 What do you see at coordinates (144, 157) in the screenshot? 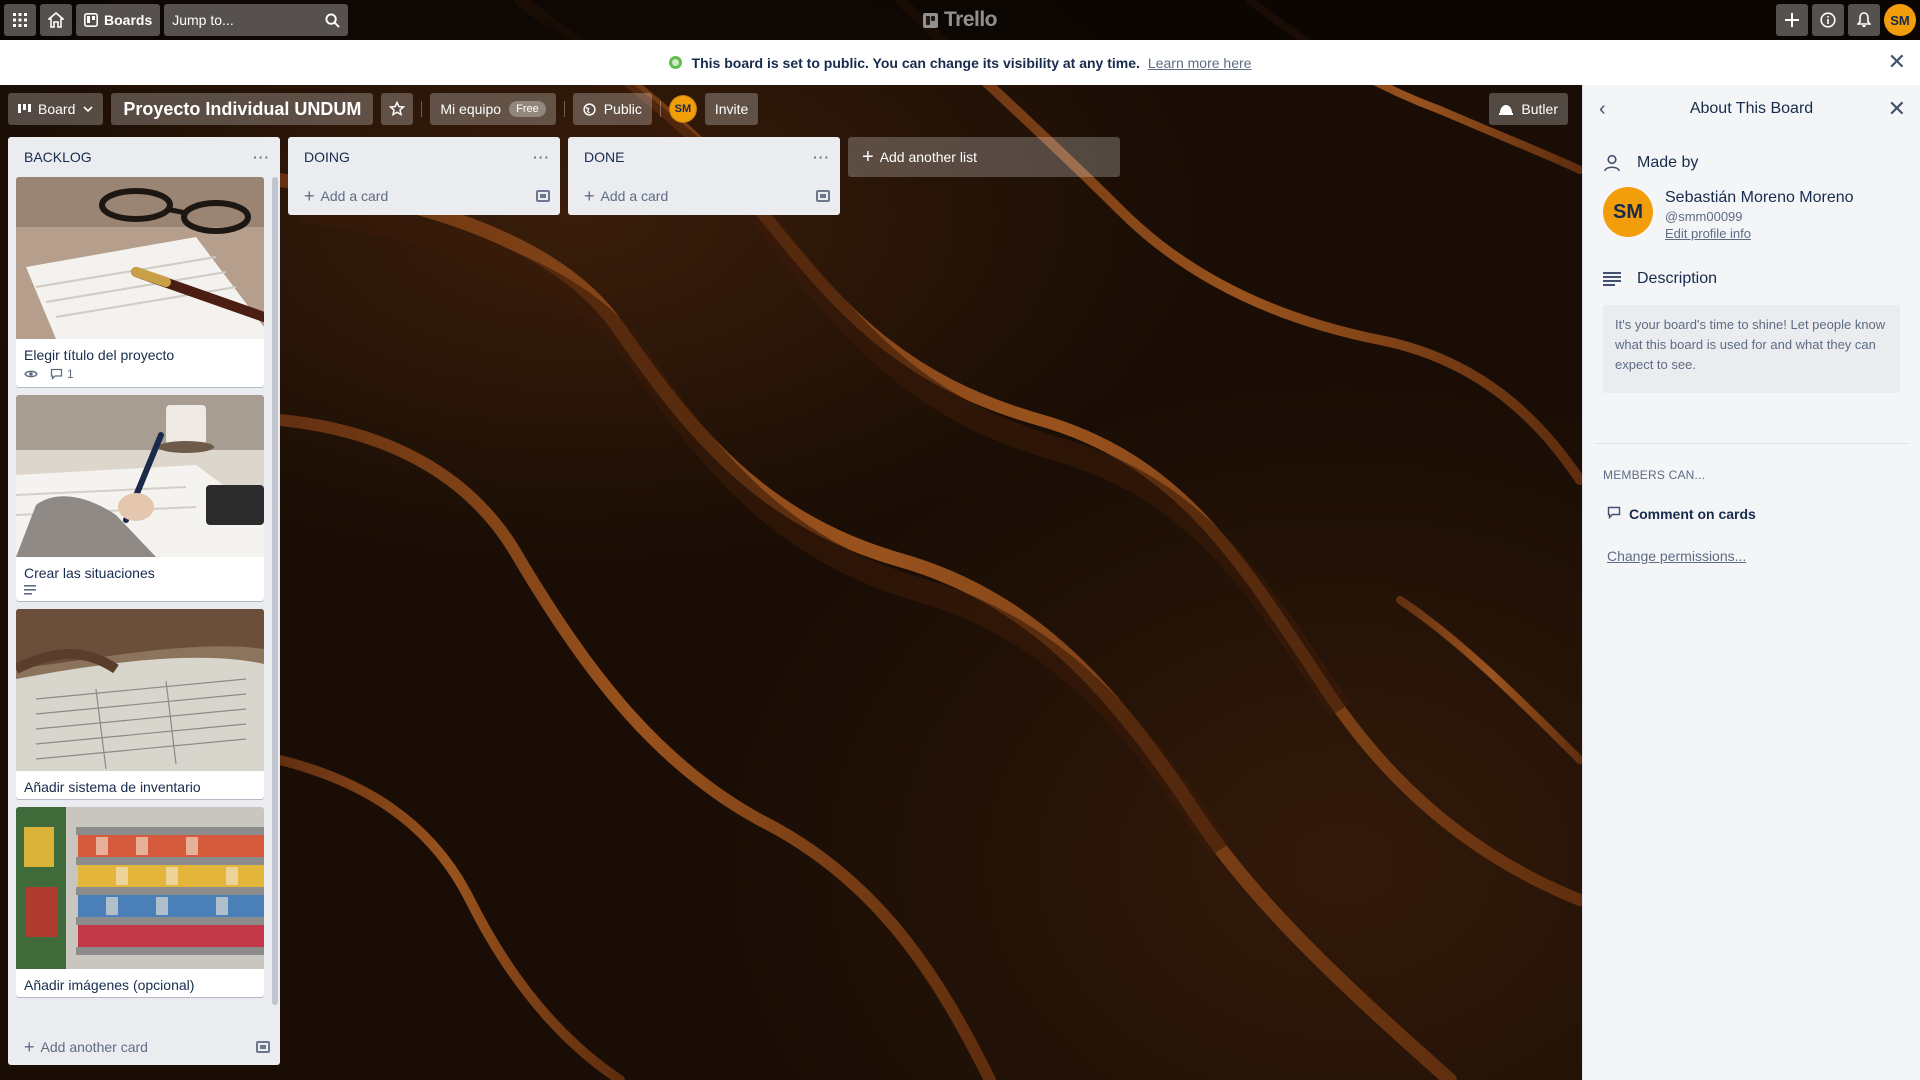
I see `list-header: BACKLOG ···` at bounding box center [144, 157].